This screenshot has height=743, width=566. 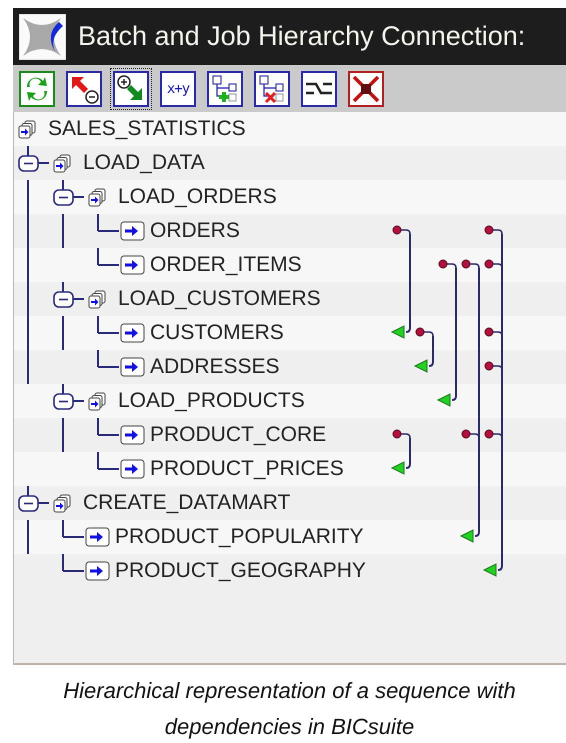 I want to click on tree-item: LOAD_CUSTOMERS, so click(x=219, y=299).